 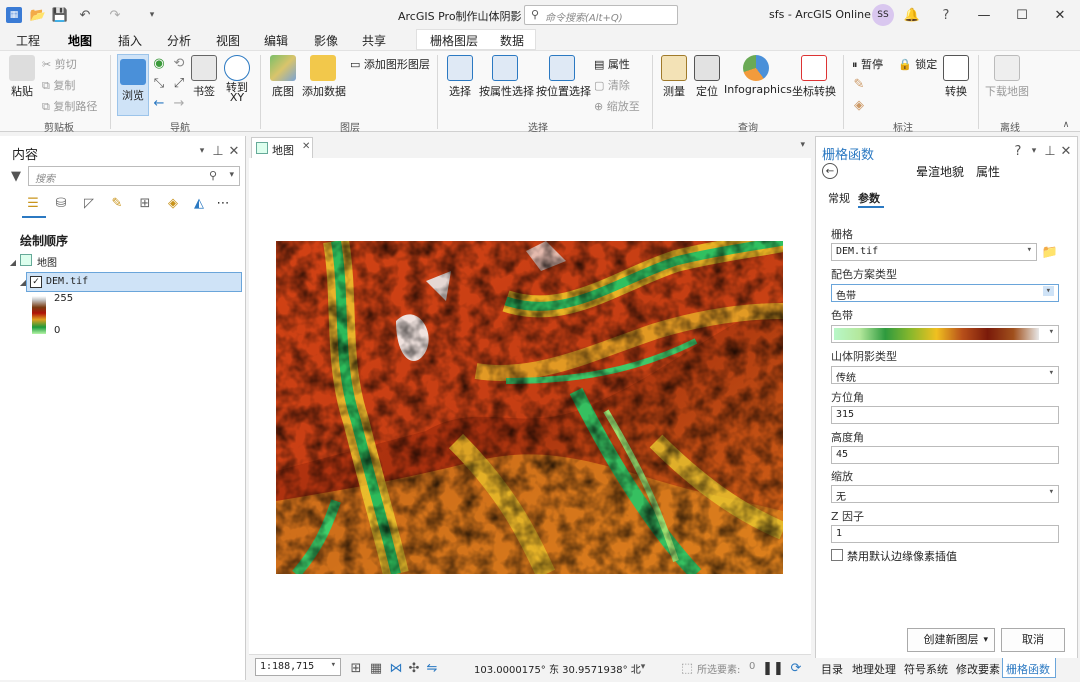 I want to click on tab-list-icon: ▾, so click(x=802, y=145).